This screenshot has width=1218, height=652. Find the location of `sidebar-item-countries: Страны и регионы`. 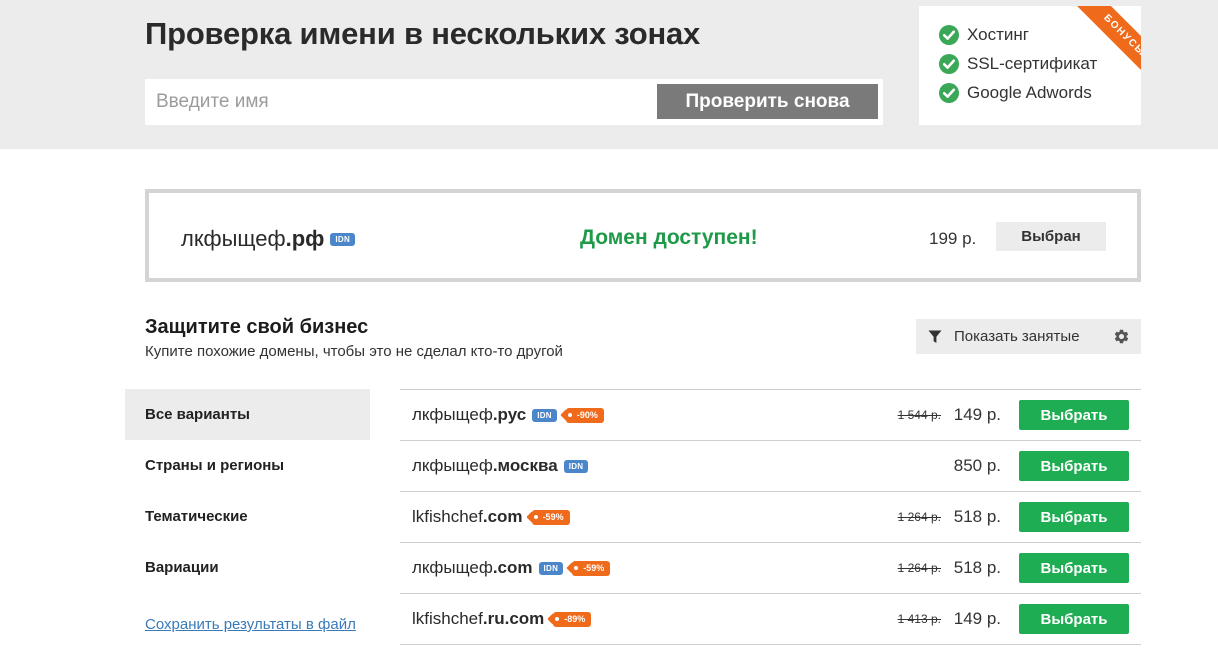

sidebar-item-countries: Страны и регионы is located at coordinates (247, 465).